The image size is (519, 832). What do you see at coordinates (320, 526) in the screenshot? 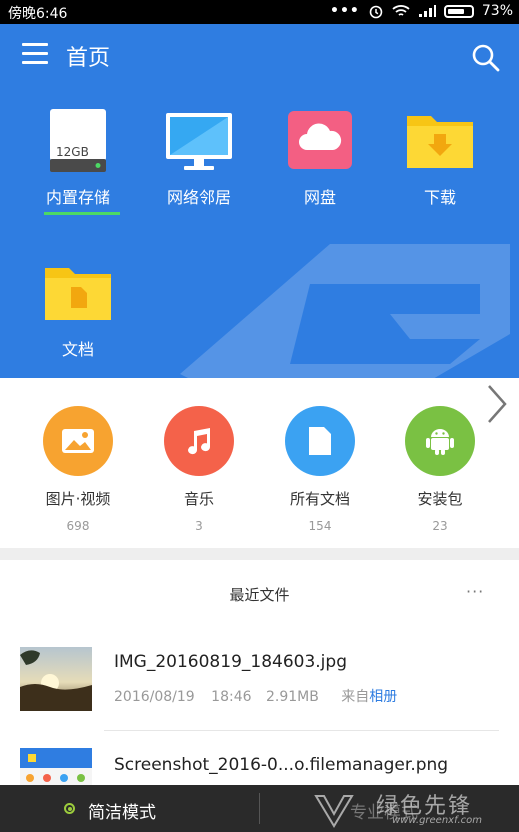
I see `category-count: 154` at bounding box center [320, 526].